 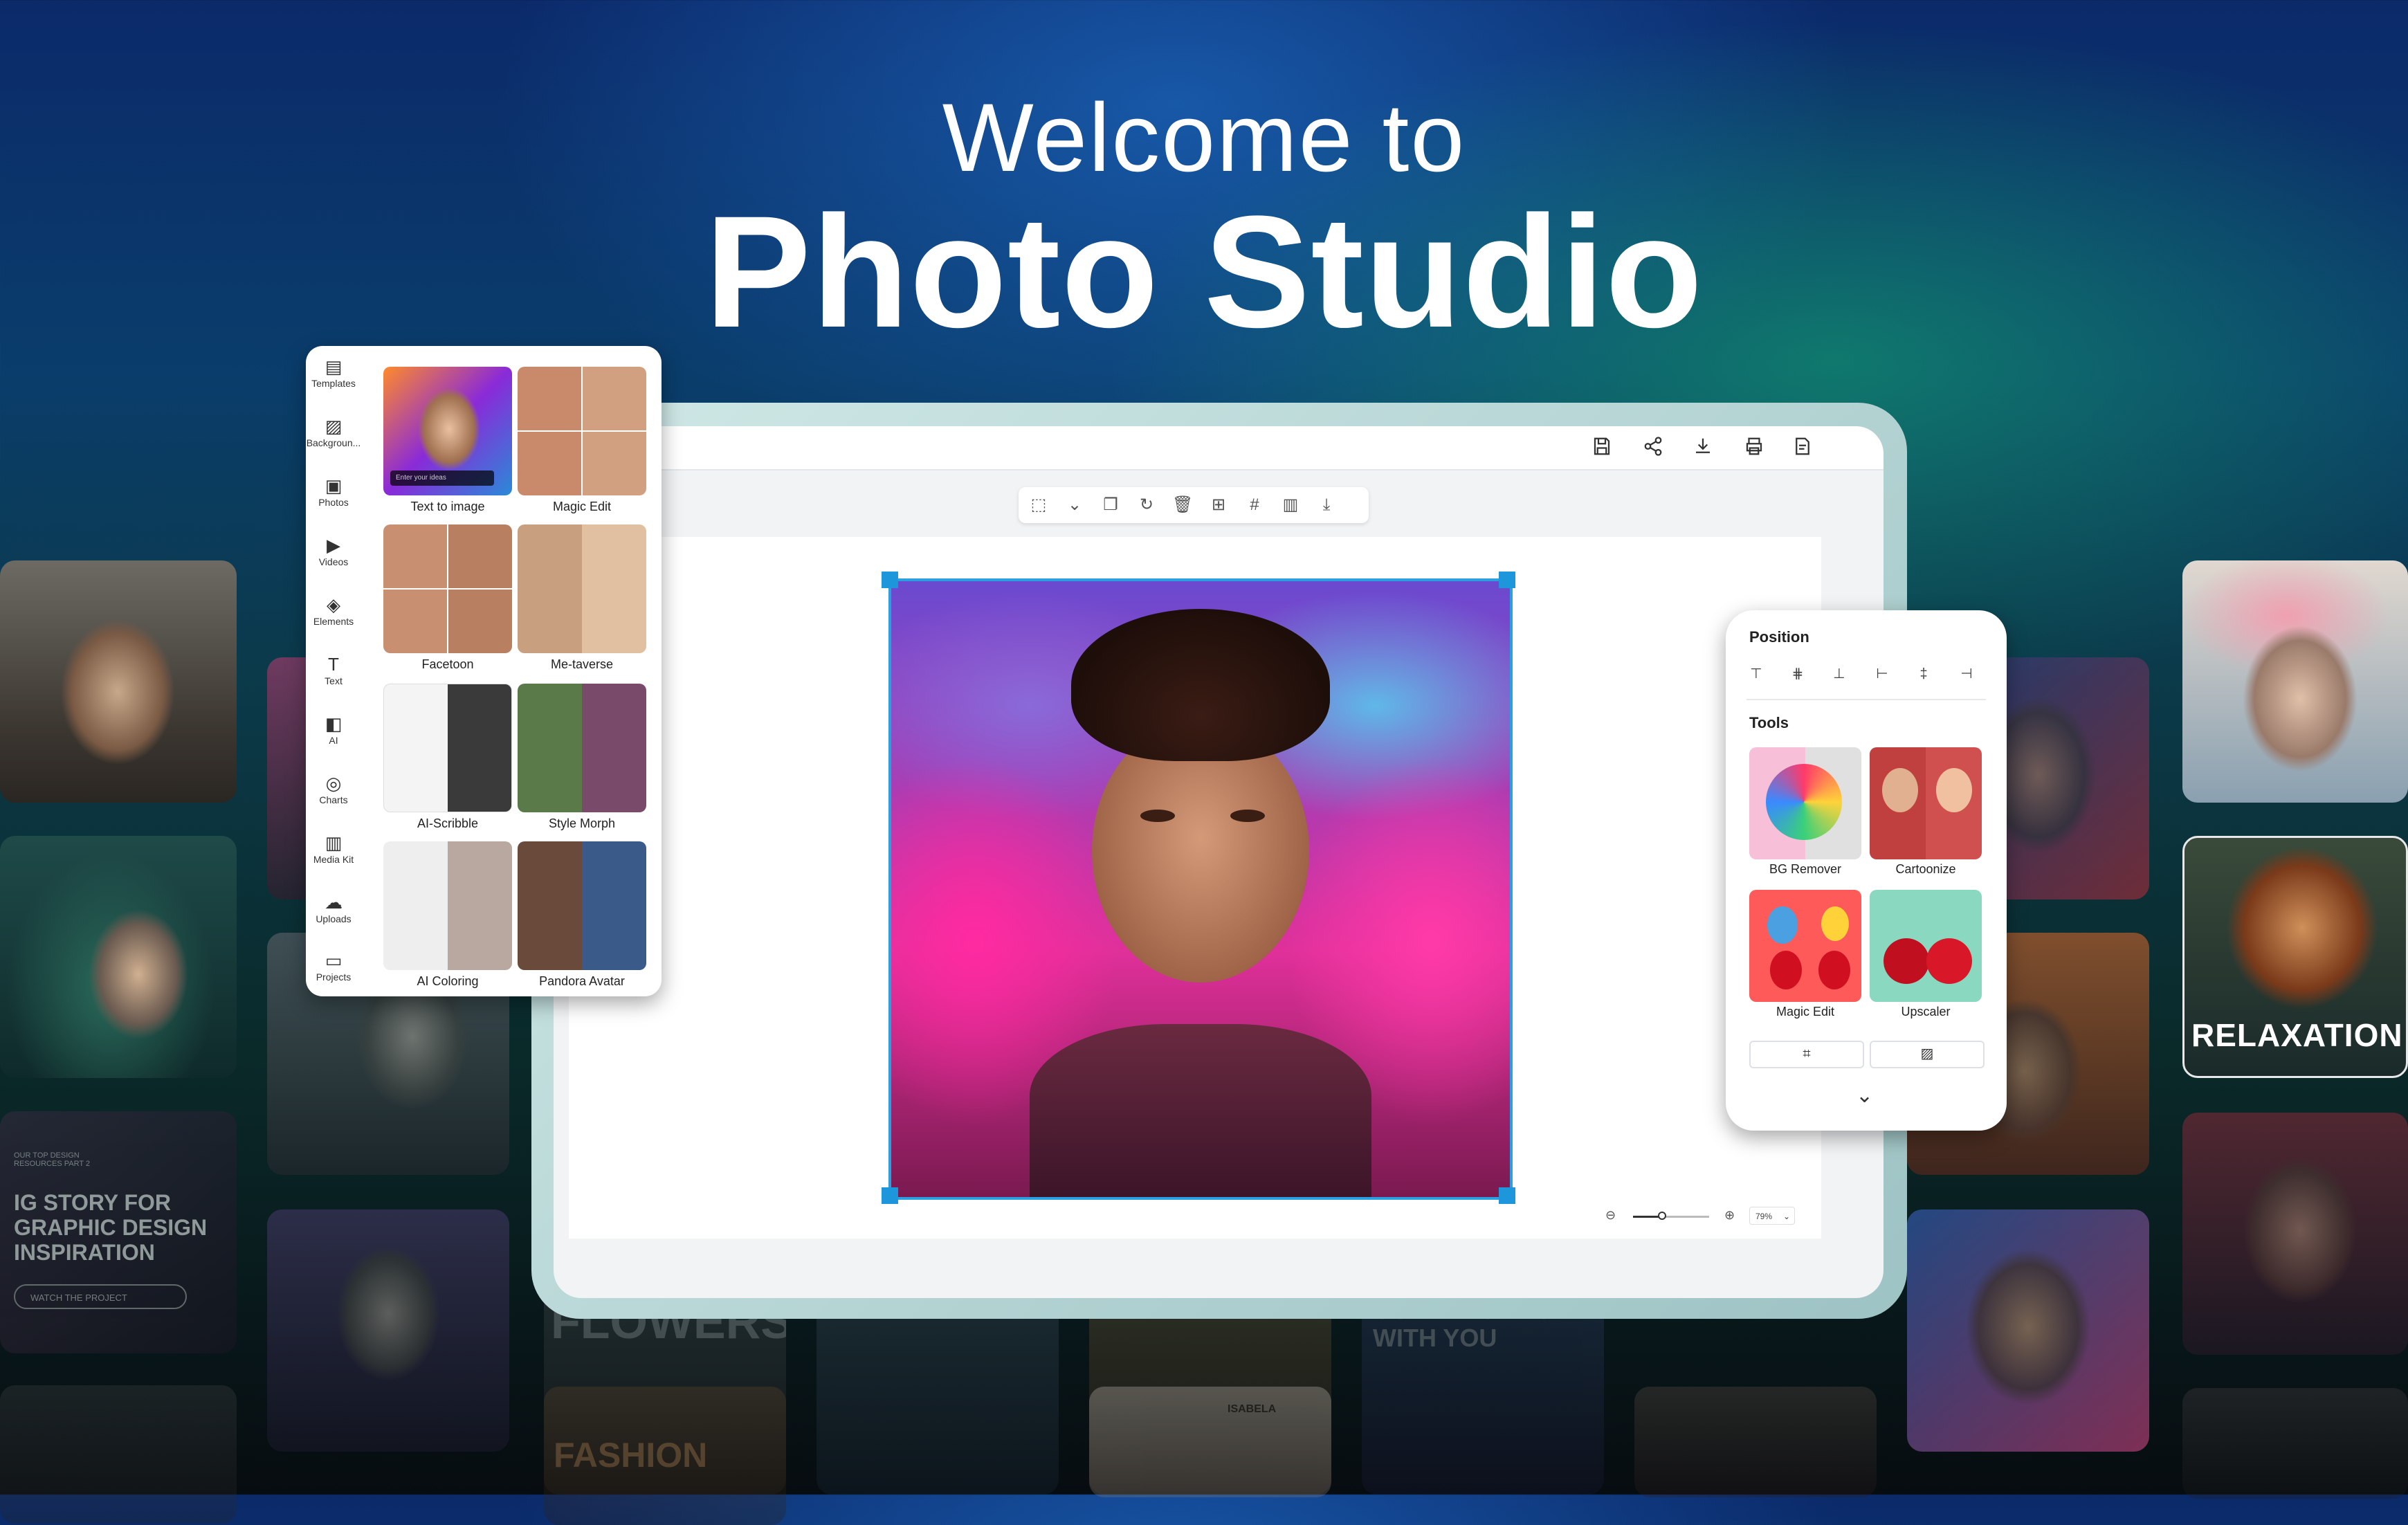 I want to click on bg-card-colorful-face, so click(x=2028, y=1330).